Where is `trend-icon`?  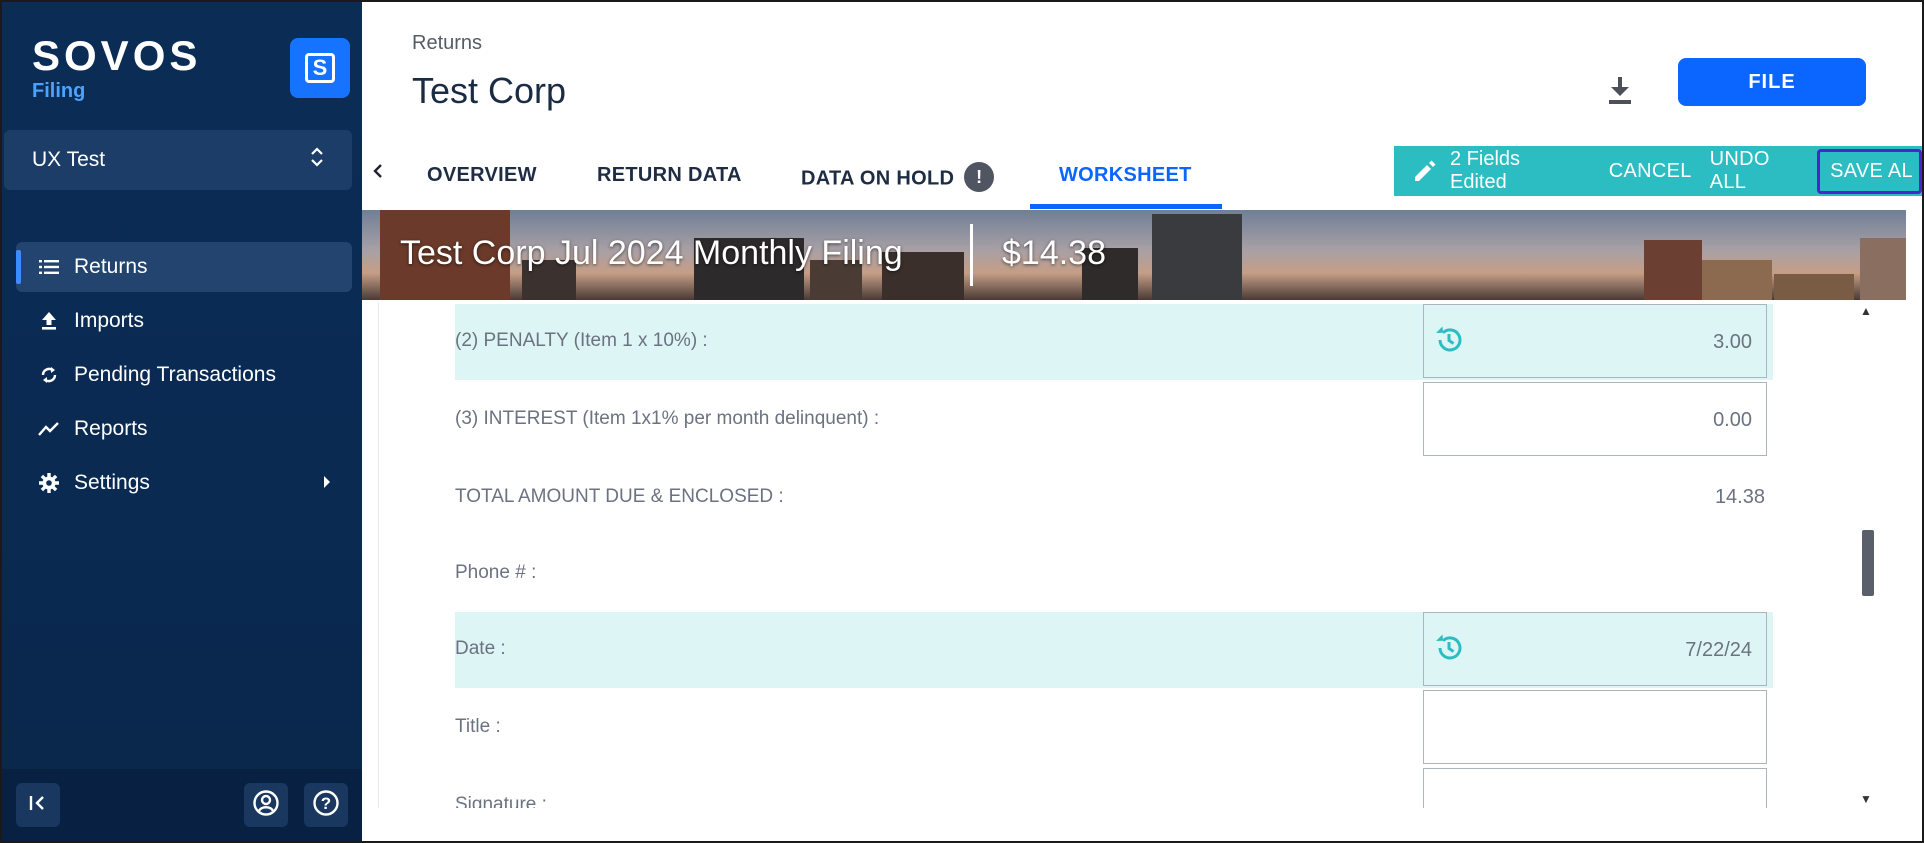
trend-icon is located at coordinates (49, 429).